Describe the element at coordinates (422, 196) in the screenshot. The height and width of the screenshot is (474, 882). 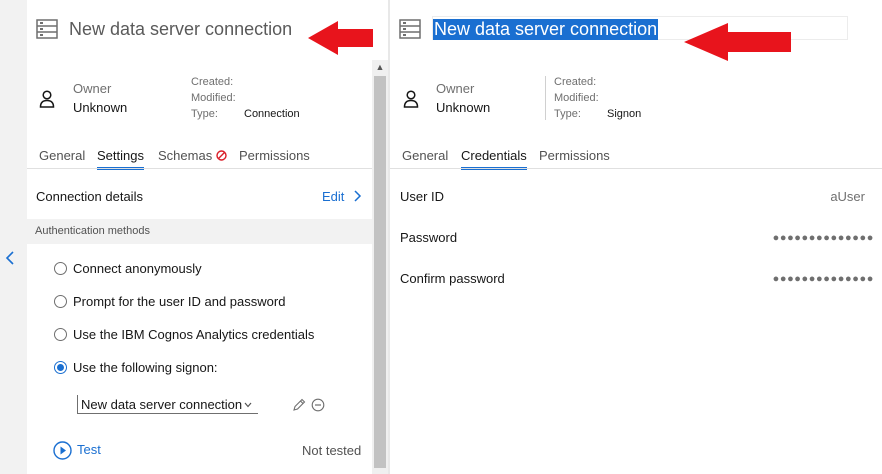
I see `user-id-label: User ID` at that location.